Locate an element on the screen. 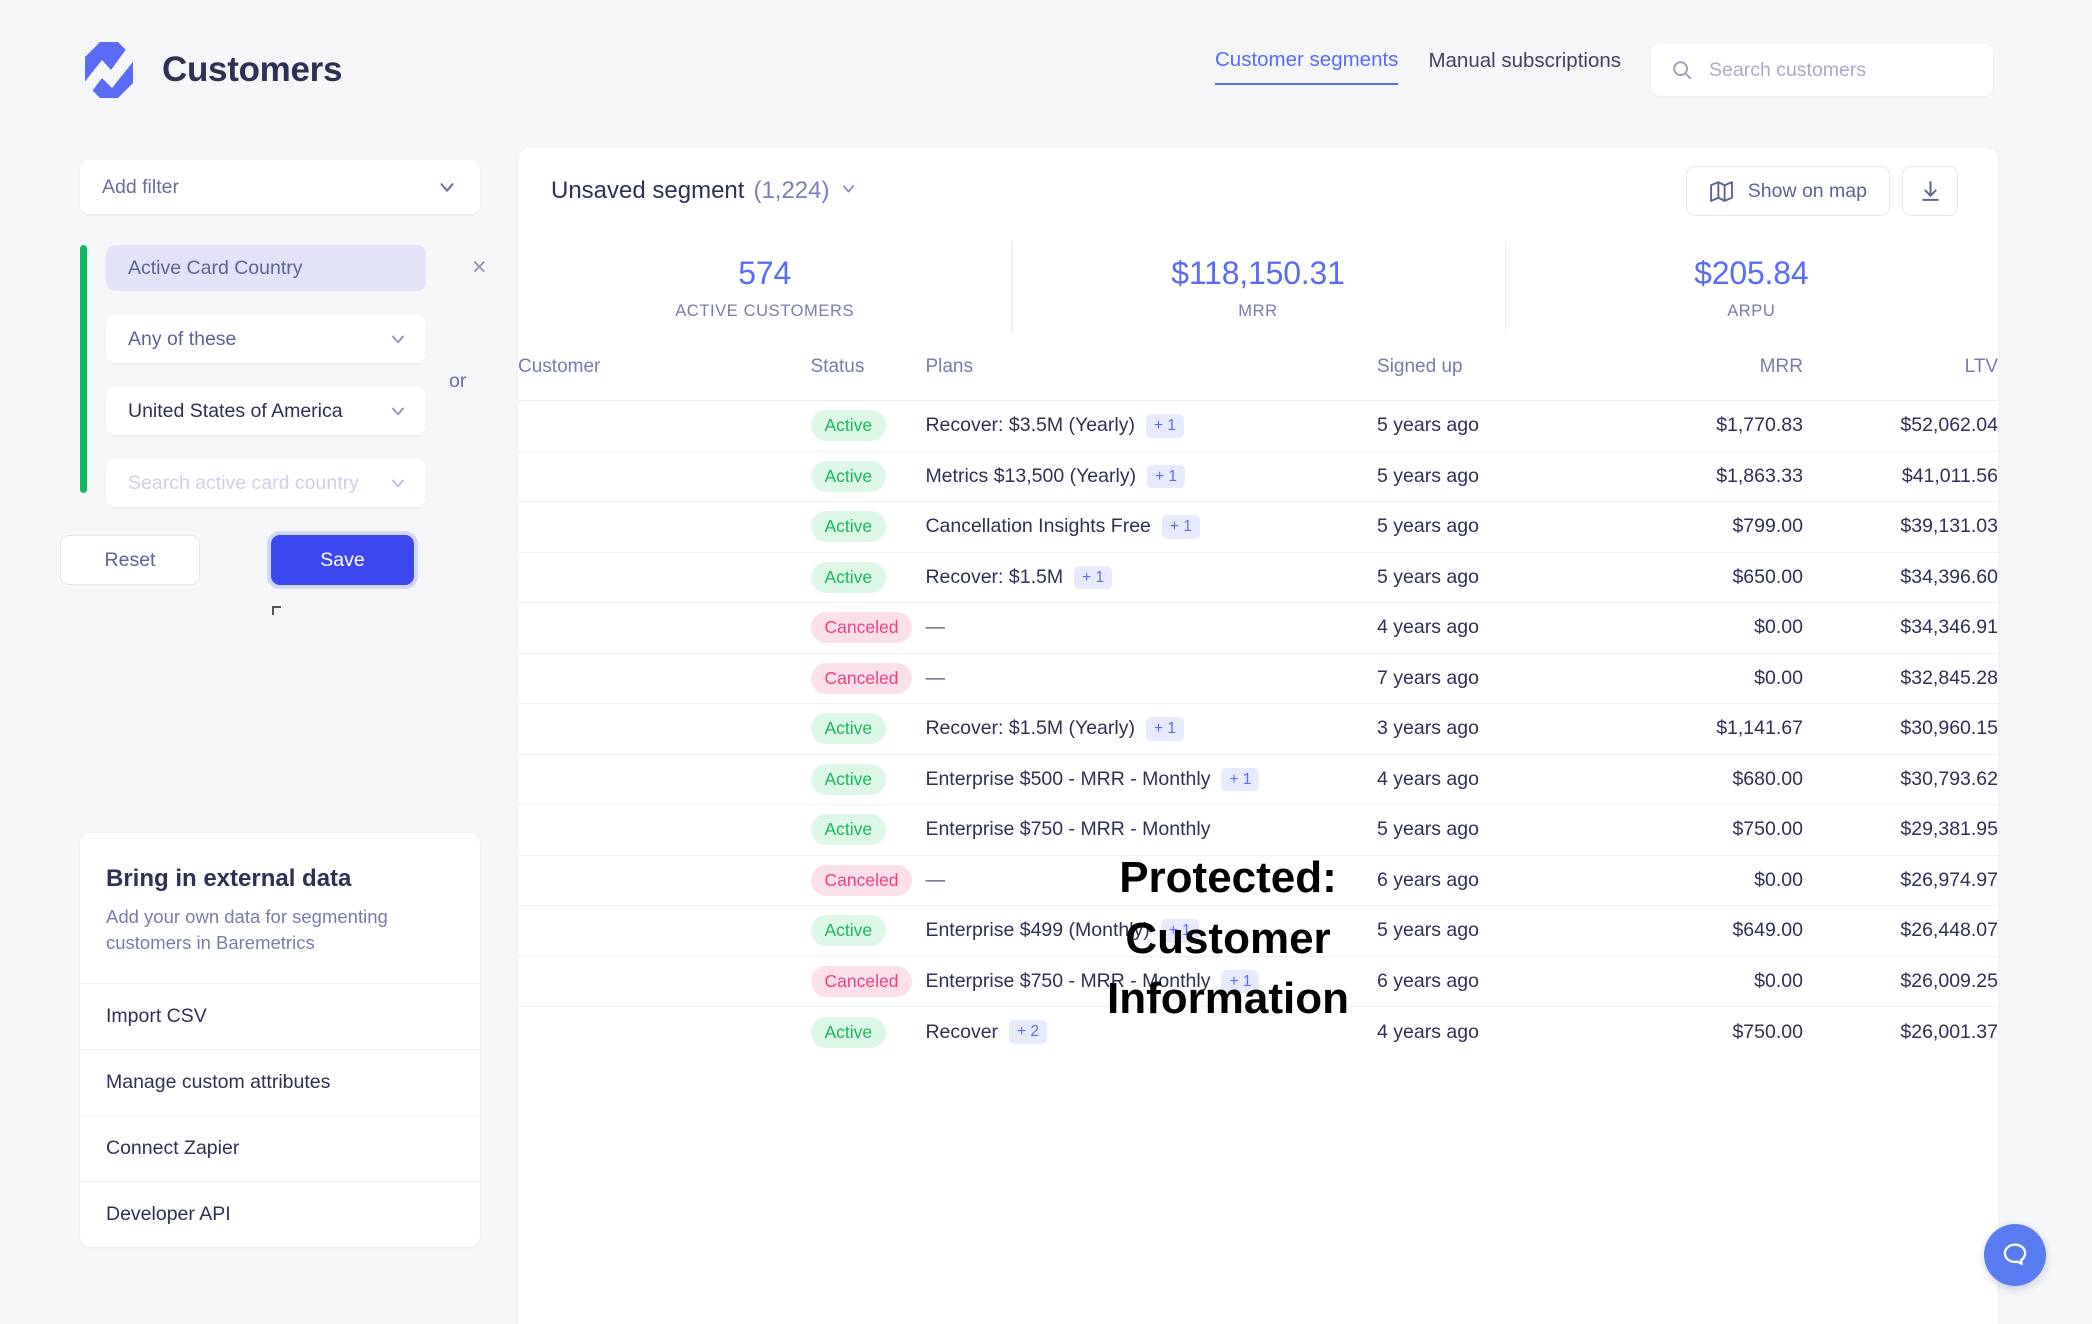 This screenshot has height=1324, width=2092. plan-name: — is located at coordinates (935, 627).